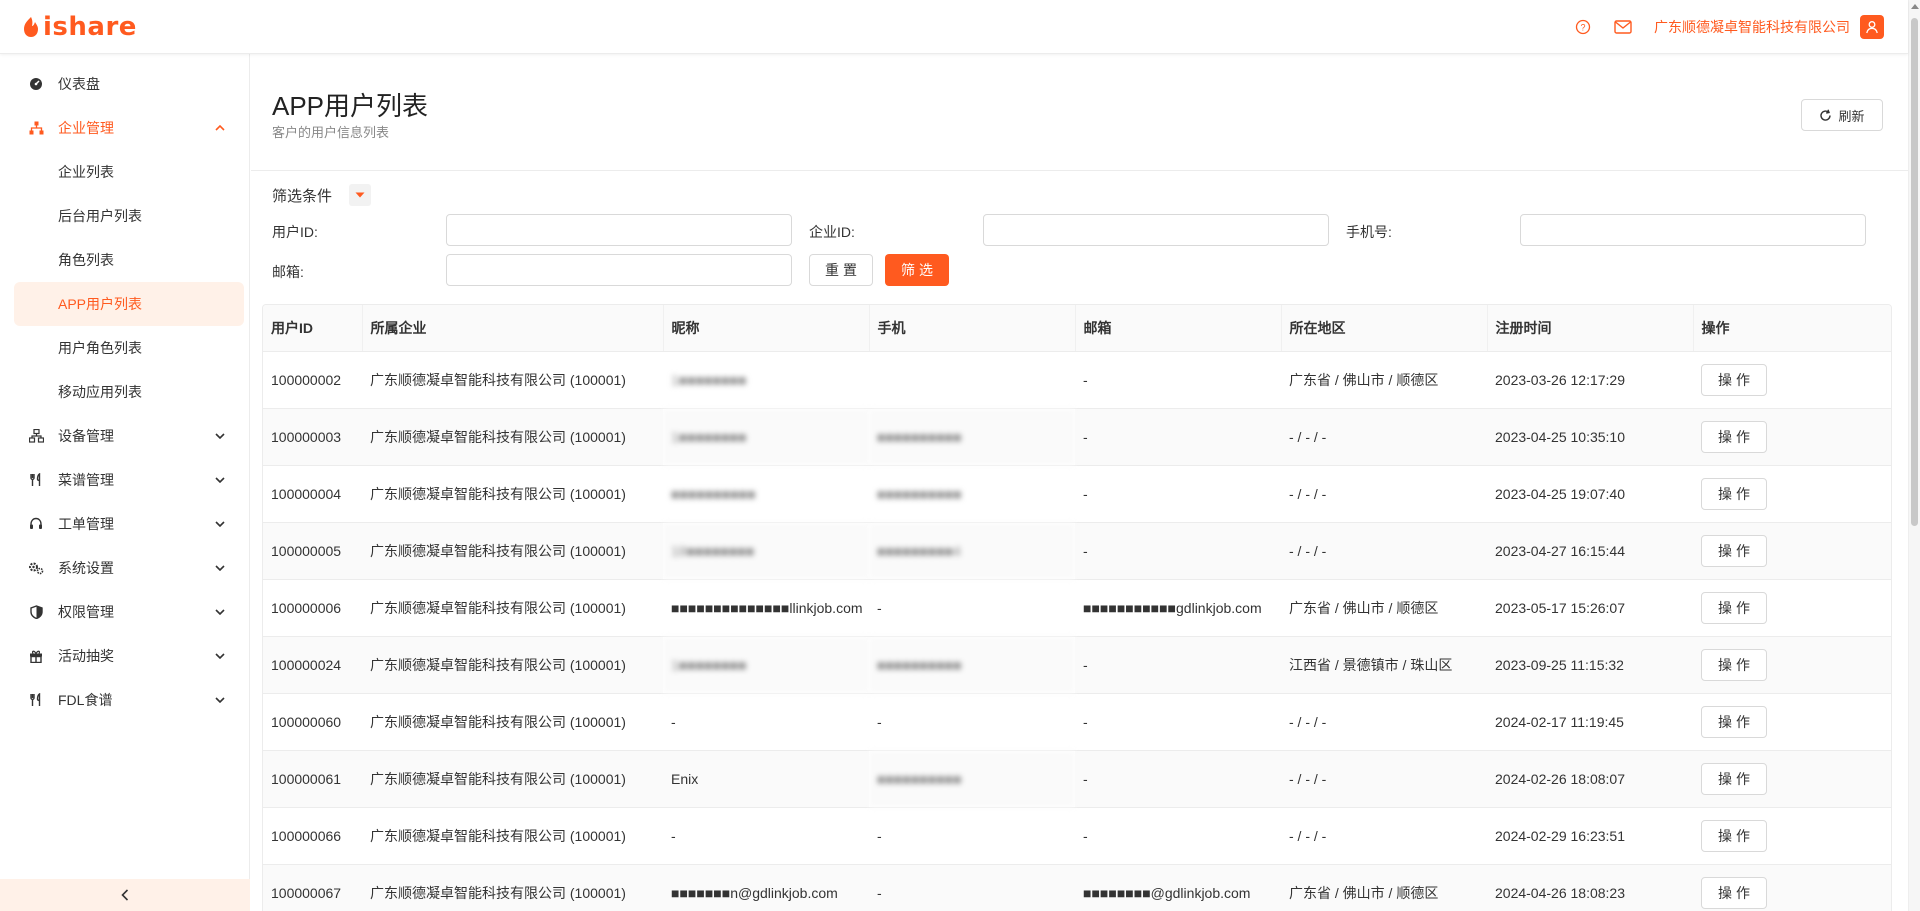  What do you see at coordinates (766, 380) in the screenshot?
I see `table-cell-nickname: 1■■■■■■■■` at bounding box center [766, 380].